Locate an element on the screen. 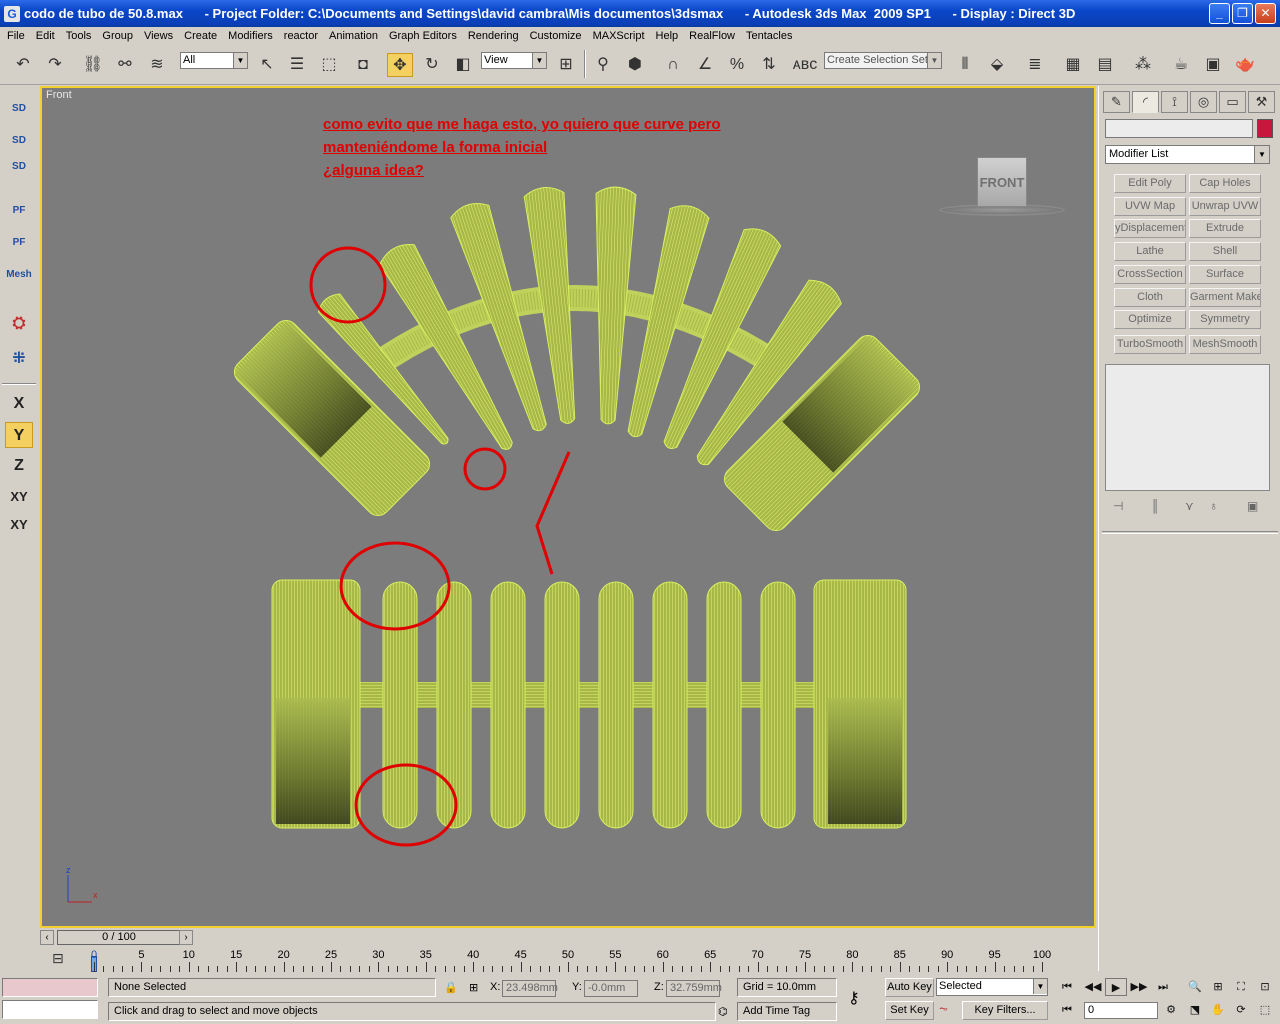 This screenshot has height=1024, width=1280. axis-z-button: Z is located at coordinates (19, 466).